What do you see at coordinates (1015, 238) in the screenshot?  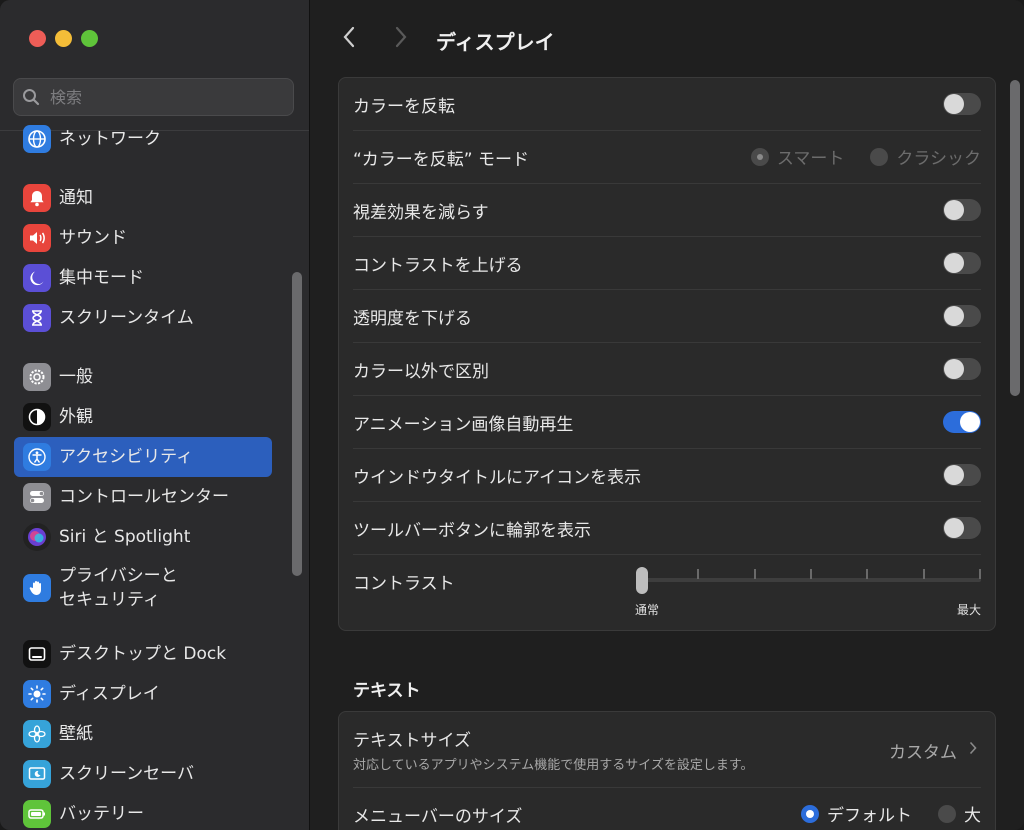 I see `main-scrollbar` at bounding box center [1015, 238].